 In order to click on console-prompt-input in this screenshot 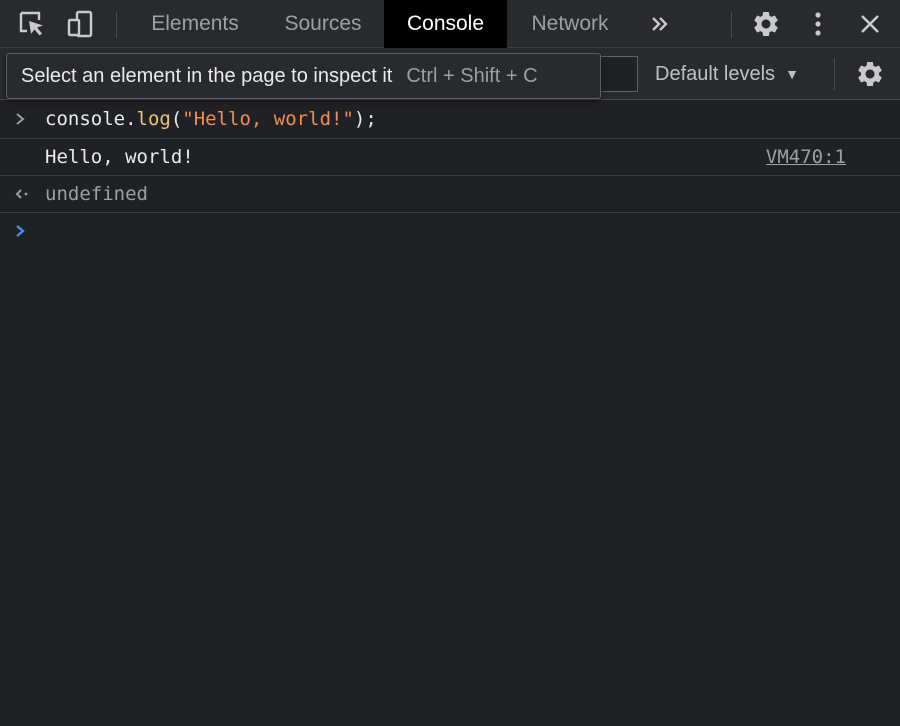, I will do `click(455, 231)`.